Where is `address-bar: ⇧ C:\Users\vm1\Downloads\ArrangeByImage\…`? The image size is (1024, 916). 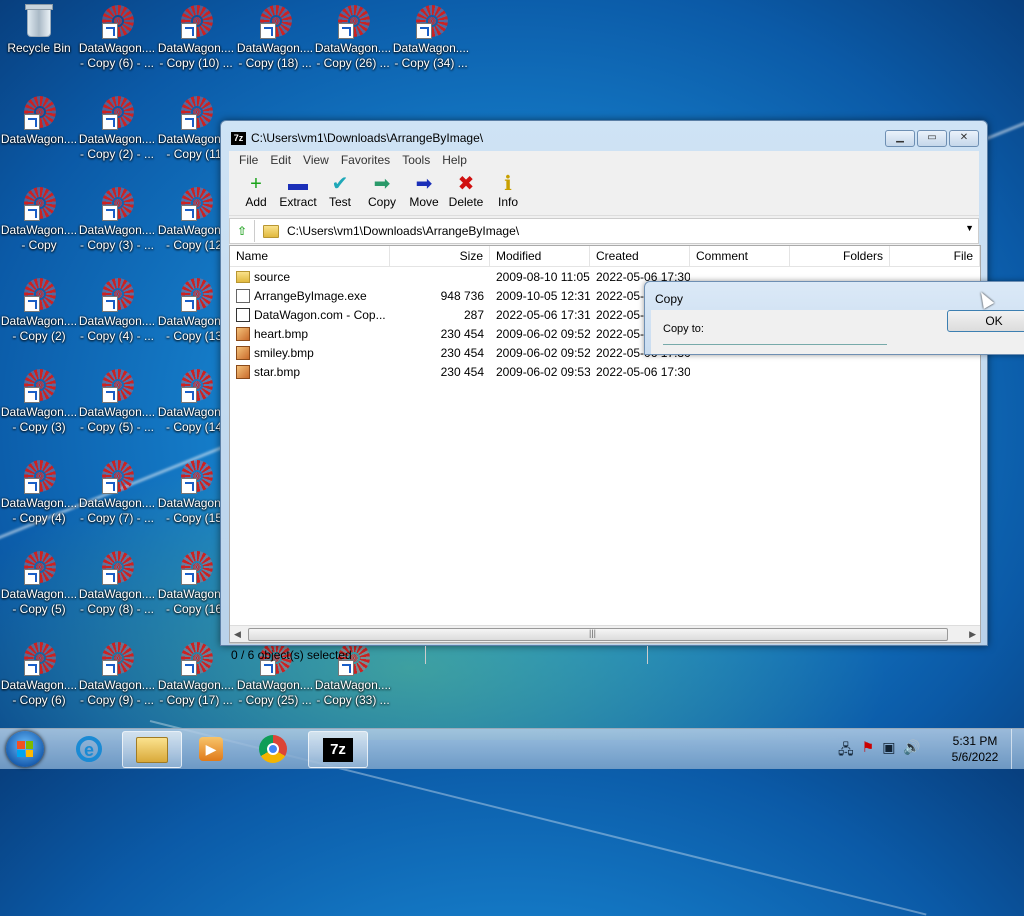 address-bar: ⇧ C:\Users\vm1\Downloads\ArrangeByImage\… is located at coordinates (604, 231).